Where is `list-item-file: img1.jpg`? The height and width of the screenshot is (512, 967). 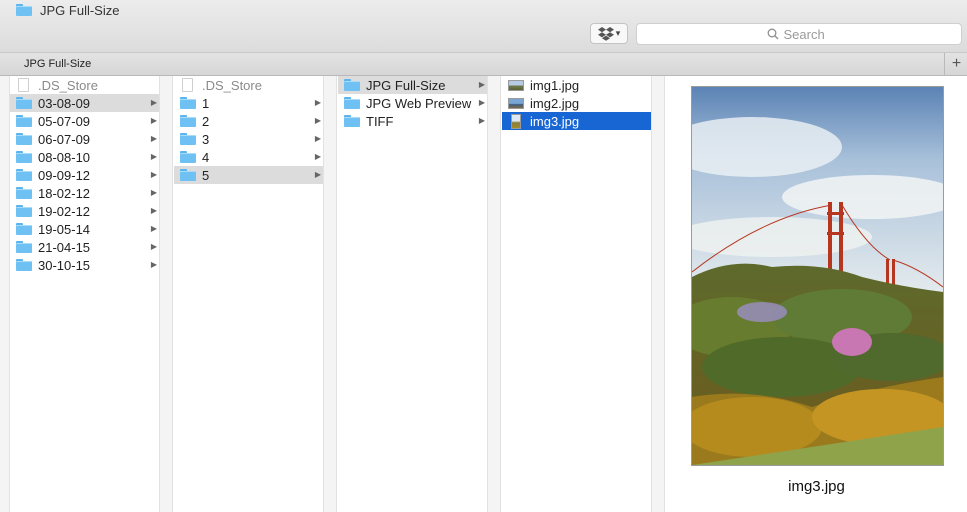 list-item-file: img1.jpg is located at coordinates (576, 85).